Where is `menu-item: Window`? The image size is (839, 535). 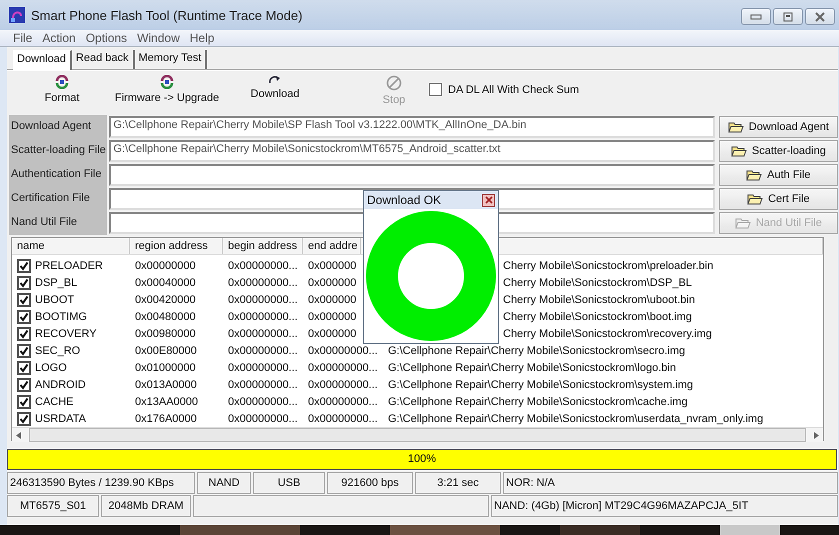 menu-item: Window is located at coordinates (158, 38).